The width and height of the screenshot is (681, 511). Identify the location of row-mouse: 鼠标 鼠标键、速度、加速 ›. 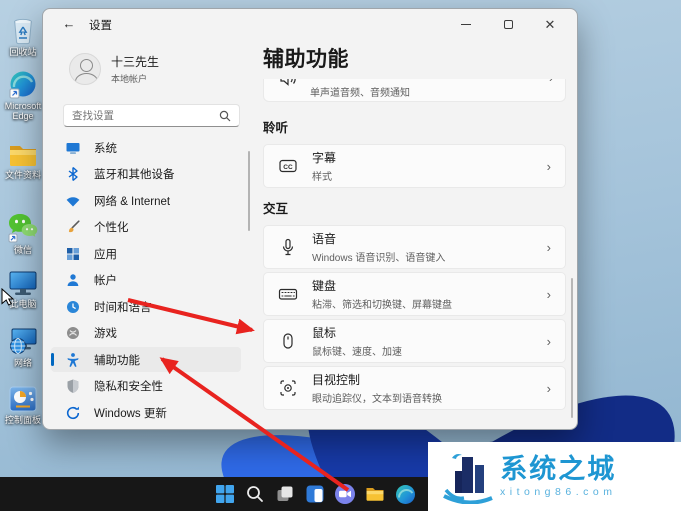
(414, 341).